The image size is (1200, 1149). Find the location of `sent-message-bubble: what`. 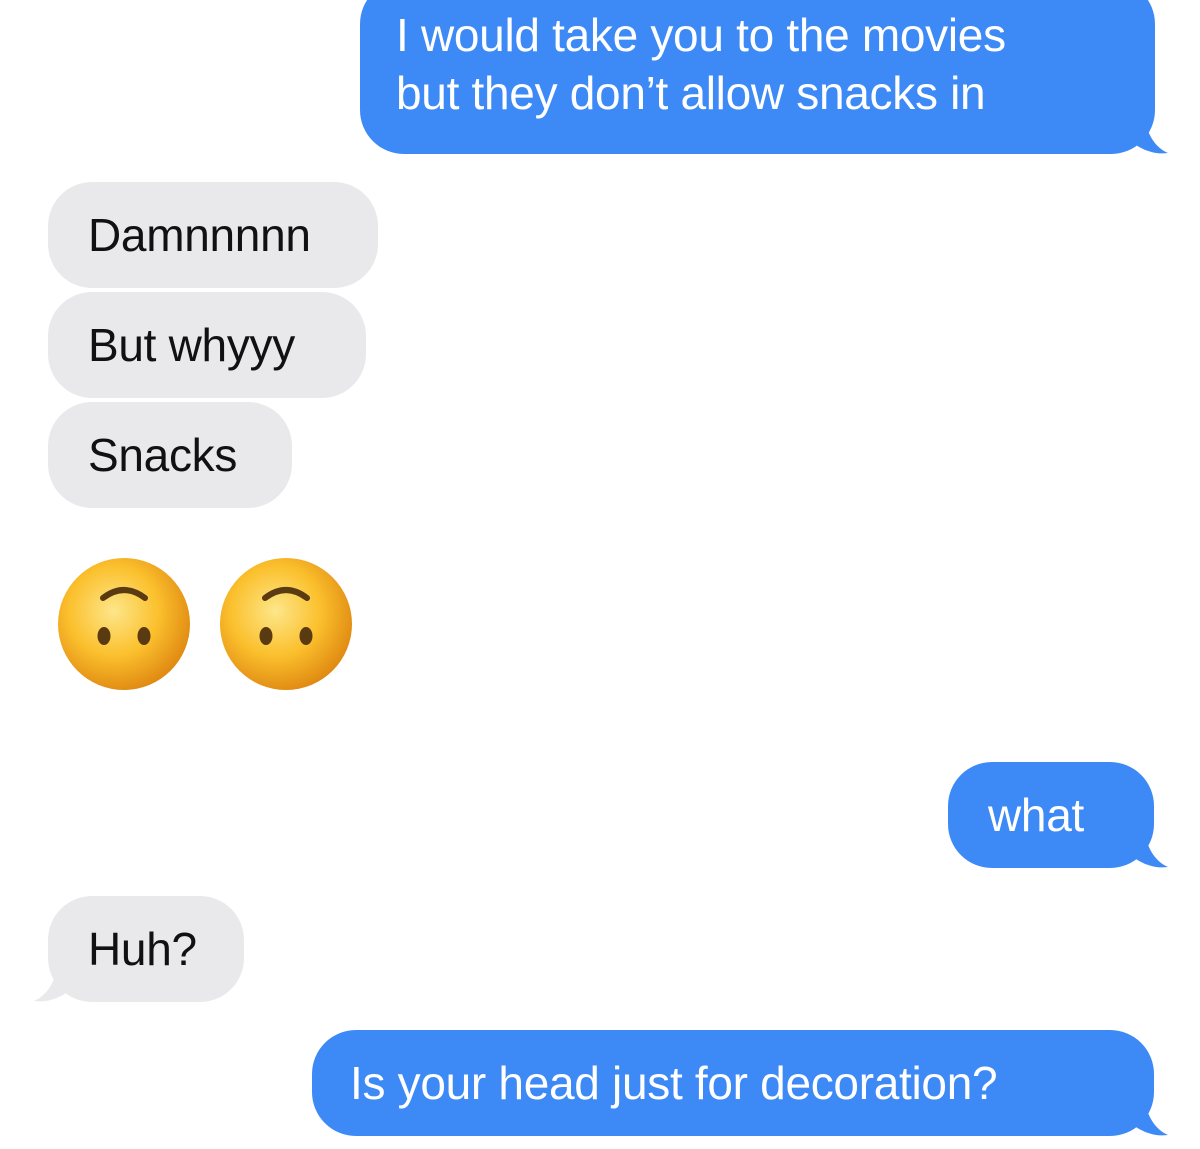

sent-message-bubble: what is located at coordinates (1051, 815).